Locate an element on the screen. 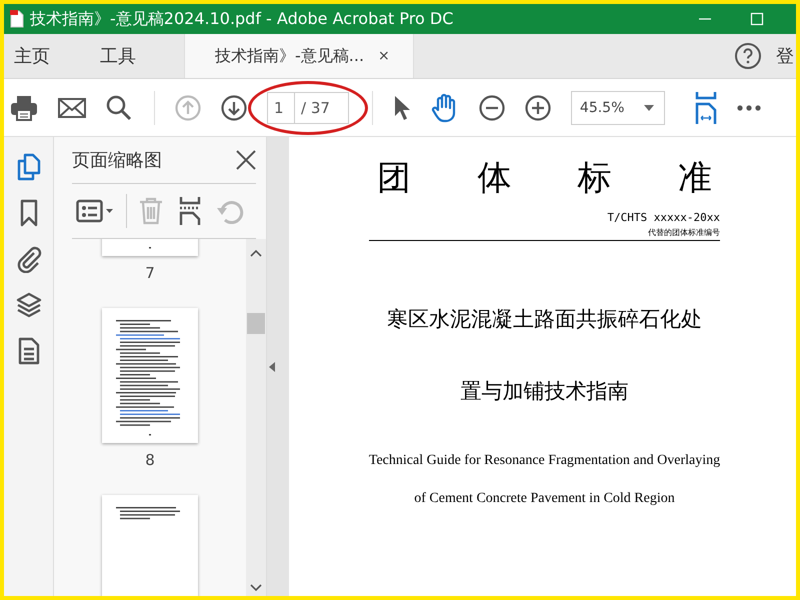  scroll-up-icon is located at coordinates (256, 253).